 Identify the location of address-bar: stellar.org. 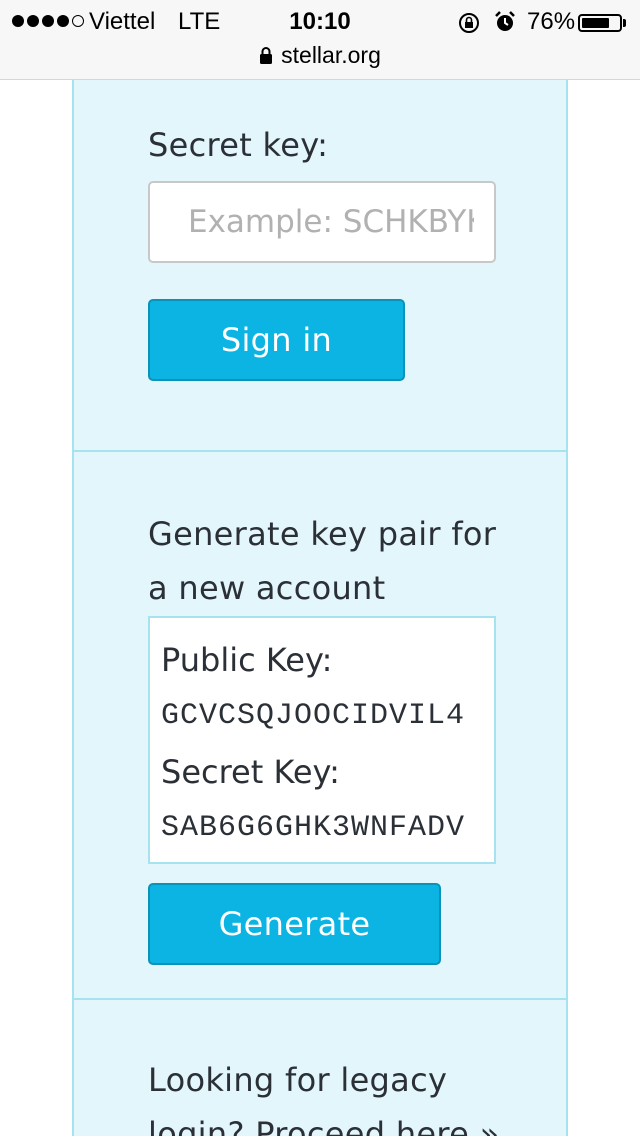
(320, 55).